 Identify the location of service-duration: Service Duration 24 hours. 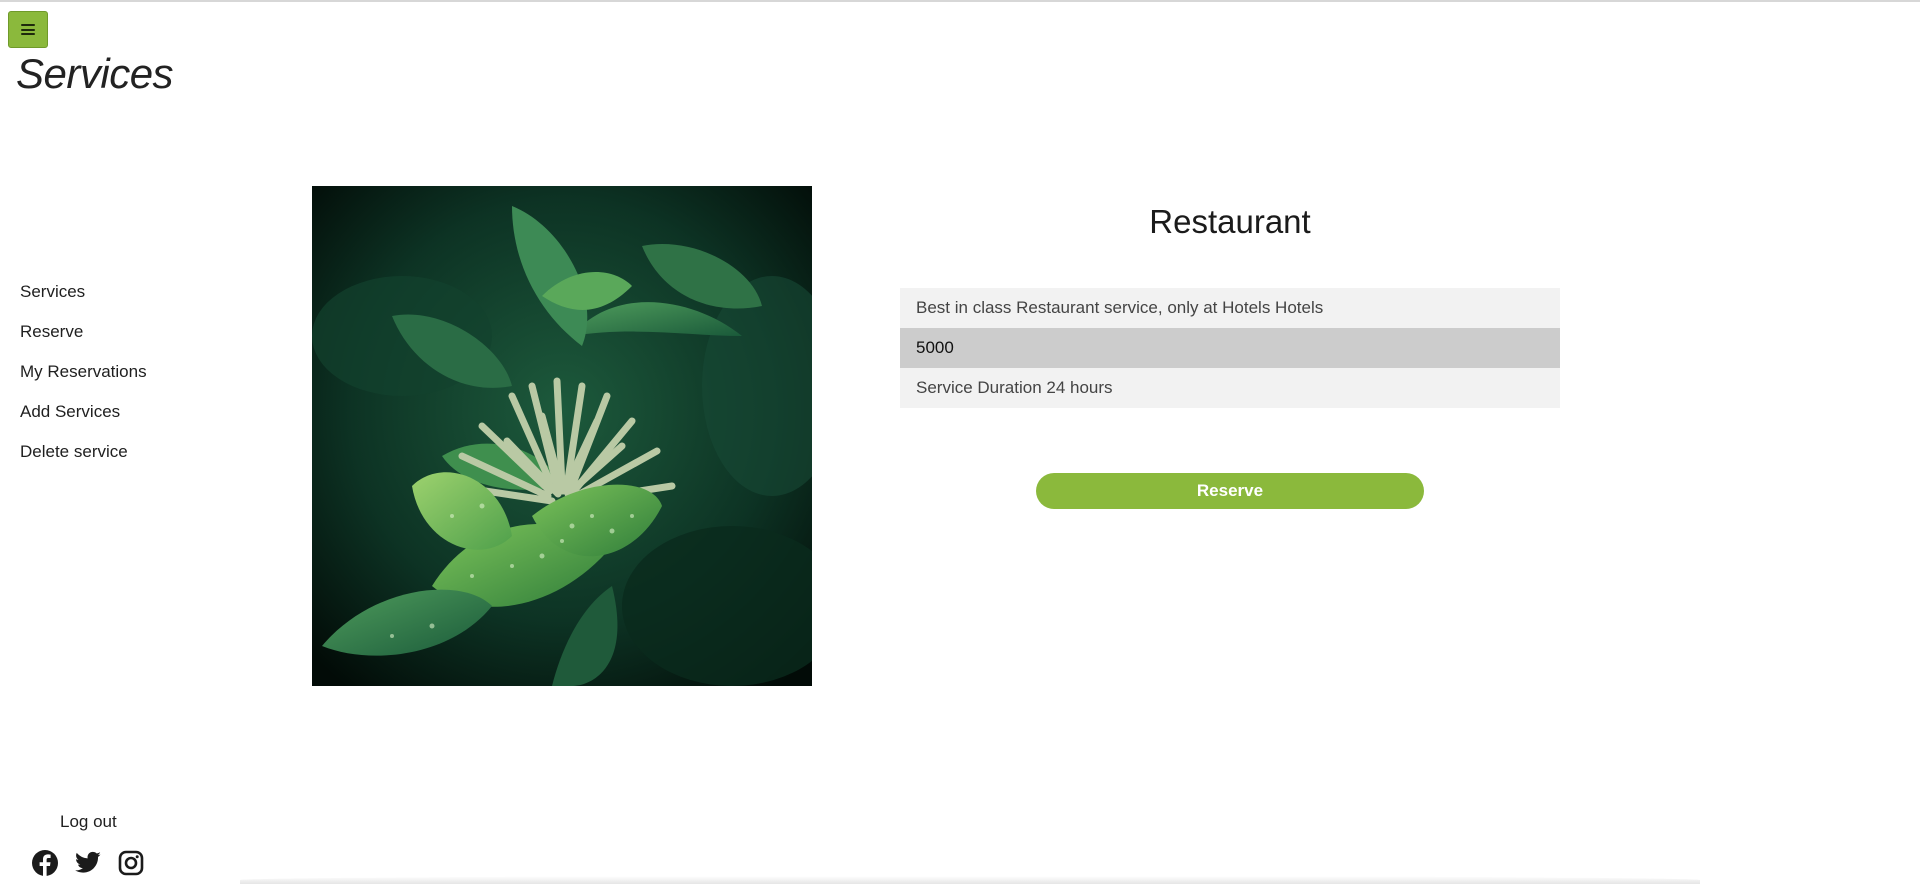
(1230, 388).